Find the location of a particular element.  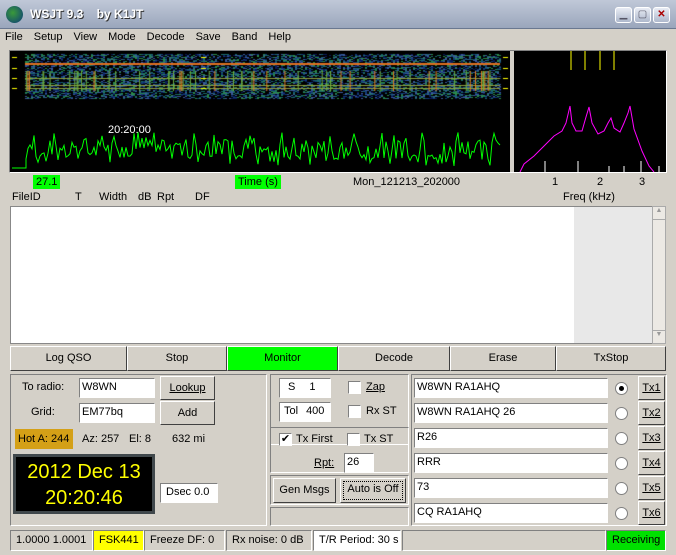

lookup-label: Lookup is located at coordinates (187, 388).